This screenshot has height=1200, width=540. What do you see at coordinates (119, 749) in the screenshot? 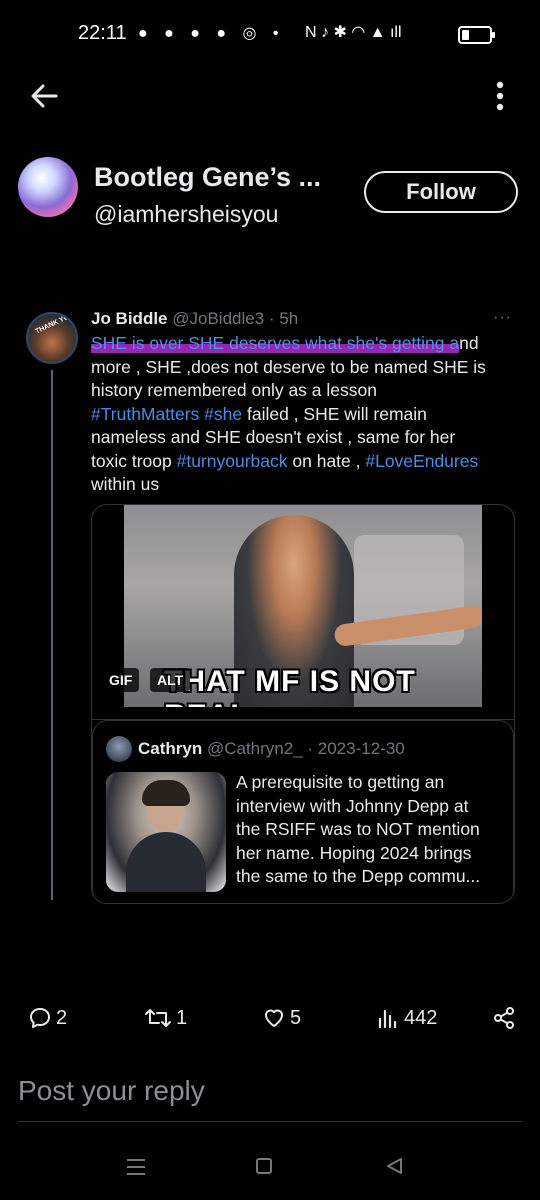
I see `inner-quote-avatar` at bounding box center [119, 749].